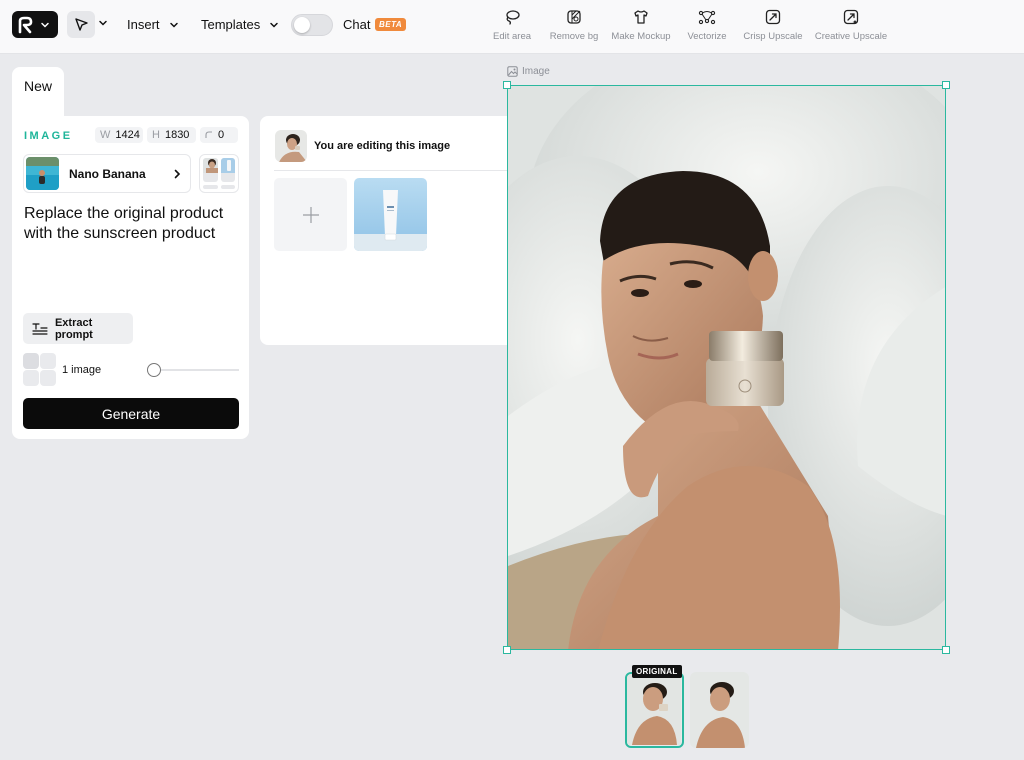 The height and width of the screenshot is (760, 1024). I want to click on crisp-upscale-tool: Crisp Upscale, so click(773, 25).